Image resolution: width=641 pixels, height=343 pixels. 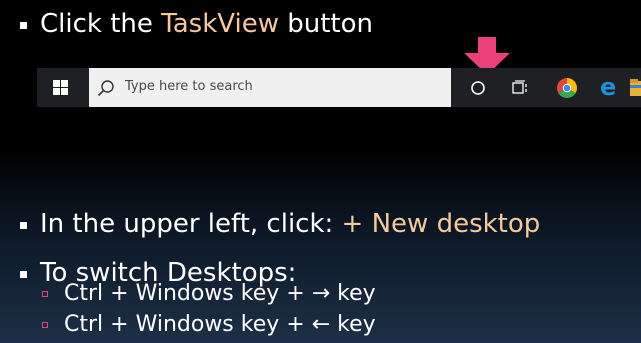 I want to click on step2-prefix: In the upper left, click:, so click(x=191, y=224).